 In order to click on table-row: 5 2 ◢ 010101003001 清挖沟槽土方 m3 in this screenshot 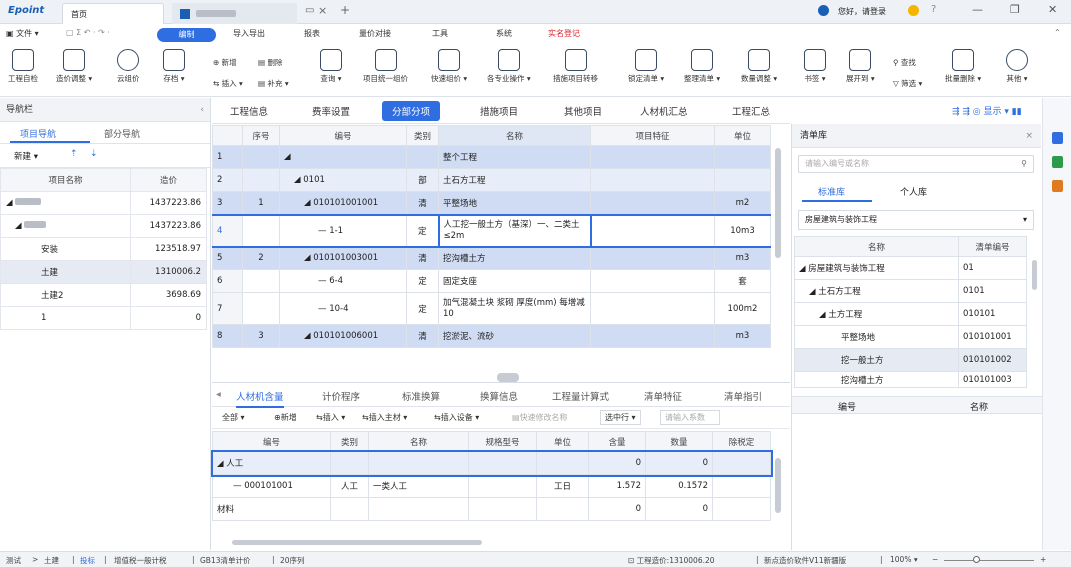, I will do `click(491, 258)`.